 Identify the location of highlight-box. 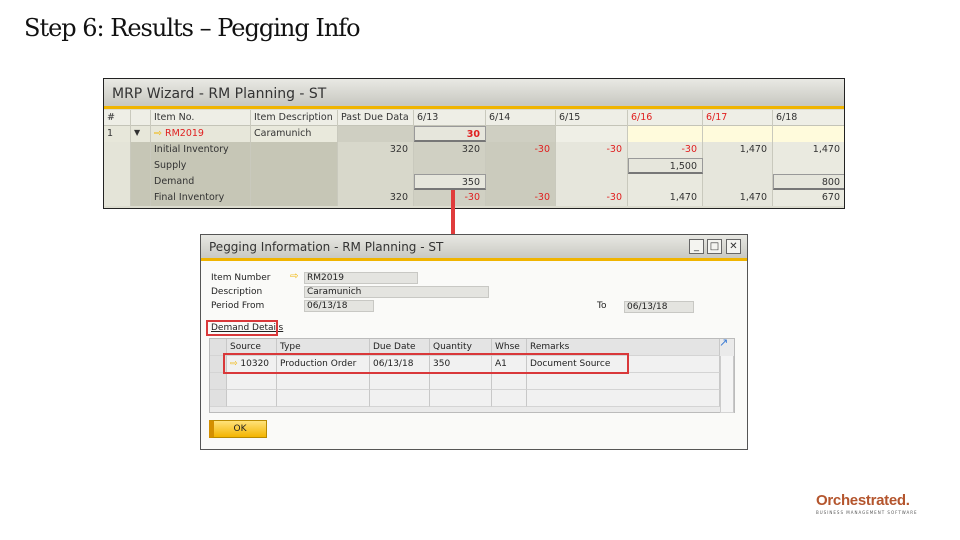
(426, 363).